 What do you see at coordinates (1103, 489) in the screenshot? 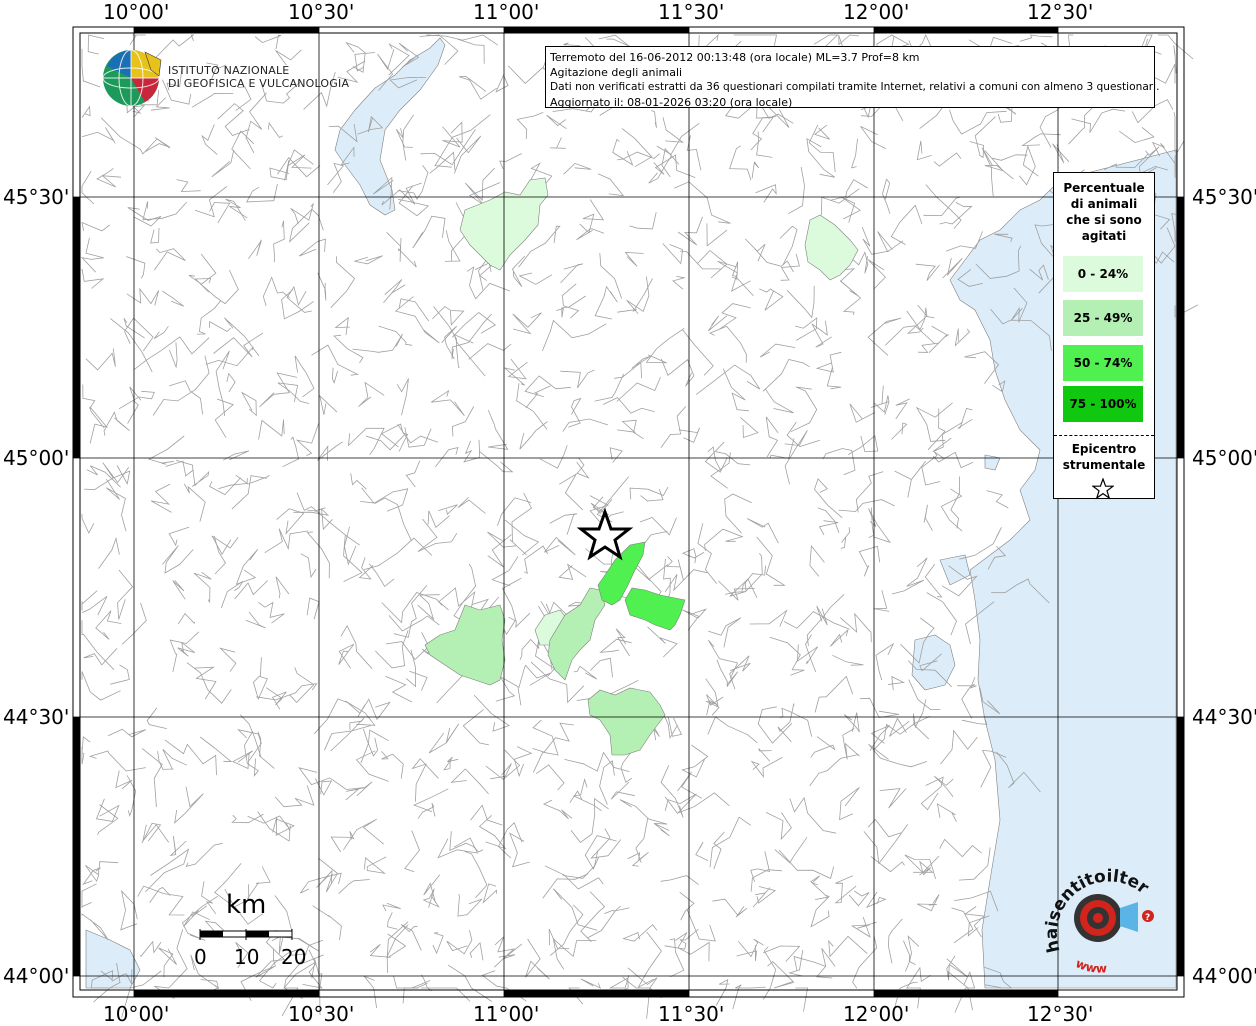
I see `legend-star-icon` at bounding box center [1103, 489].